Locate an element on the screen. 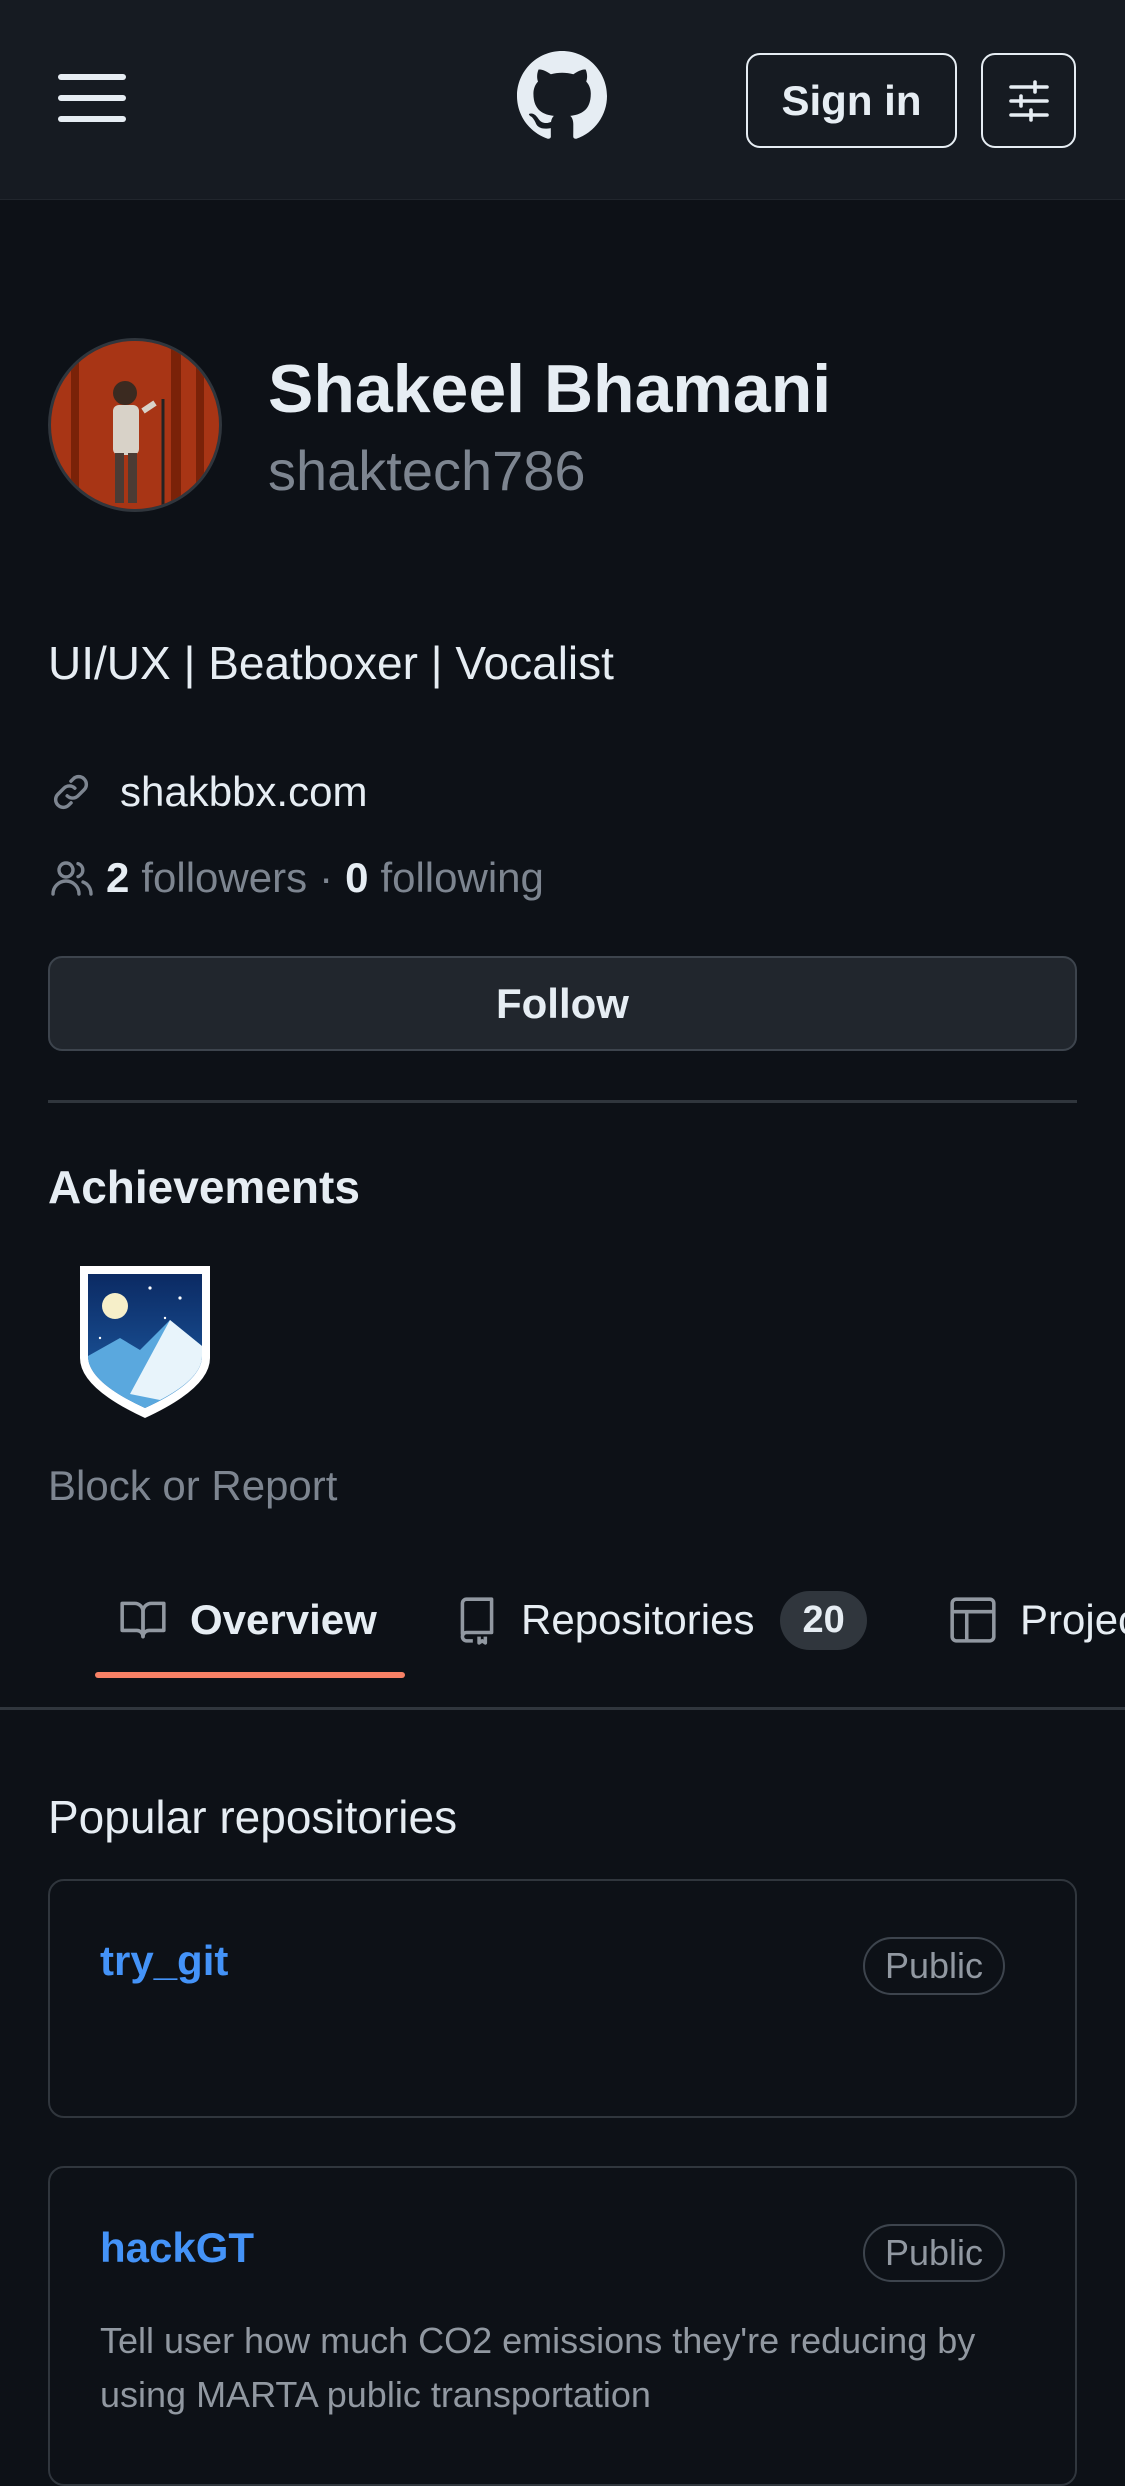 The height and width of the screenshot is (2486, 1125). tab-projects: Projects is located at coordinates (1036, 1620).